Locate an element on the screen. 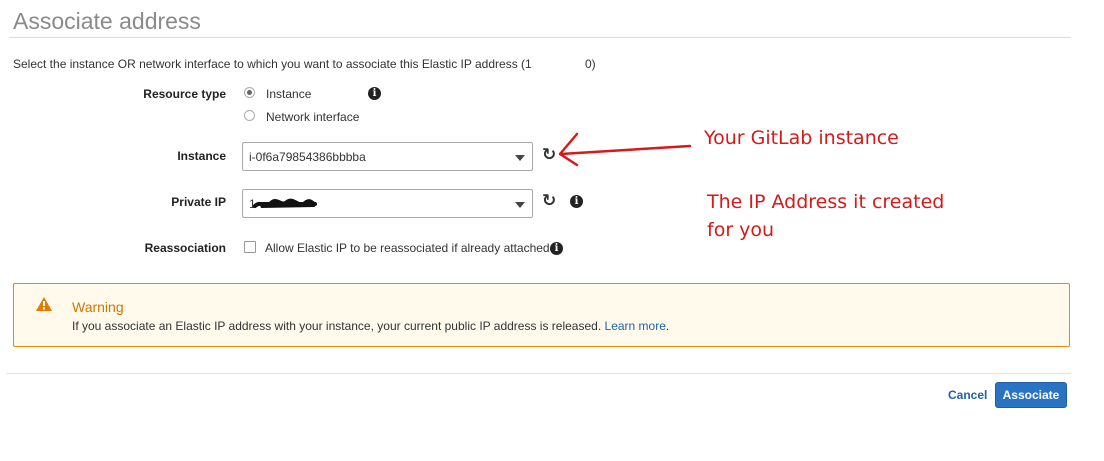  cancel-button: Cancel is located at coordinates (967, 395).